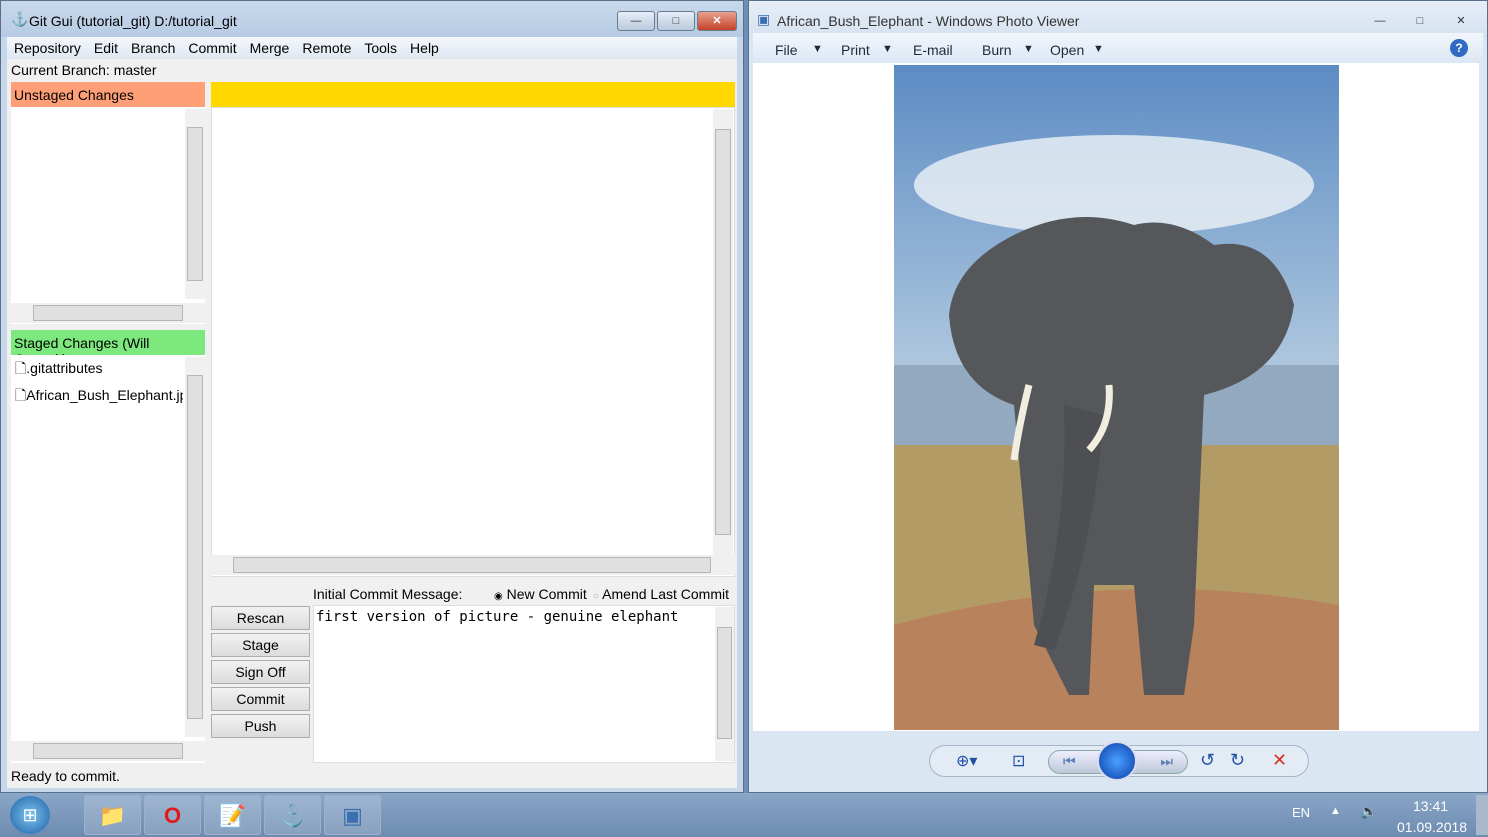  What do you see at coordinates (1459, 48) in the screenshot?
I see `help-icon: ?` at bounding box center [1459, 48].